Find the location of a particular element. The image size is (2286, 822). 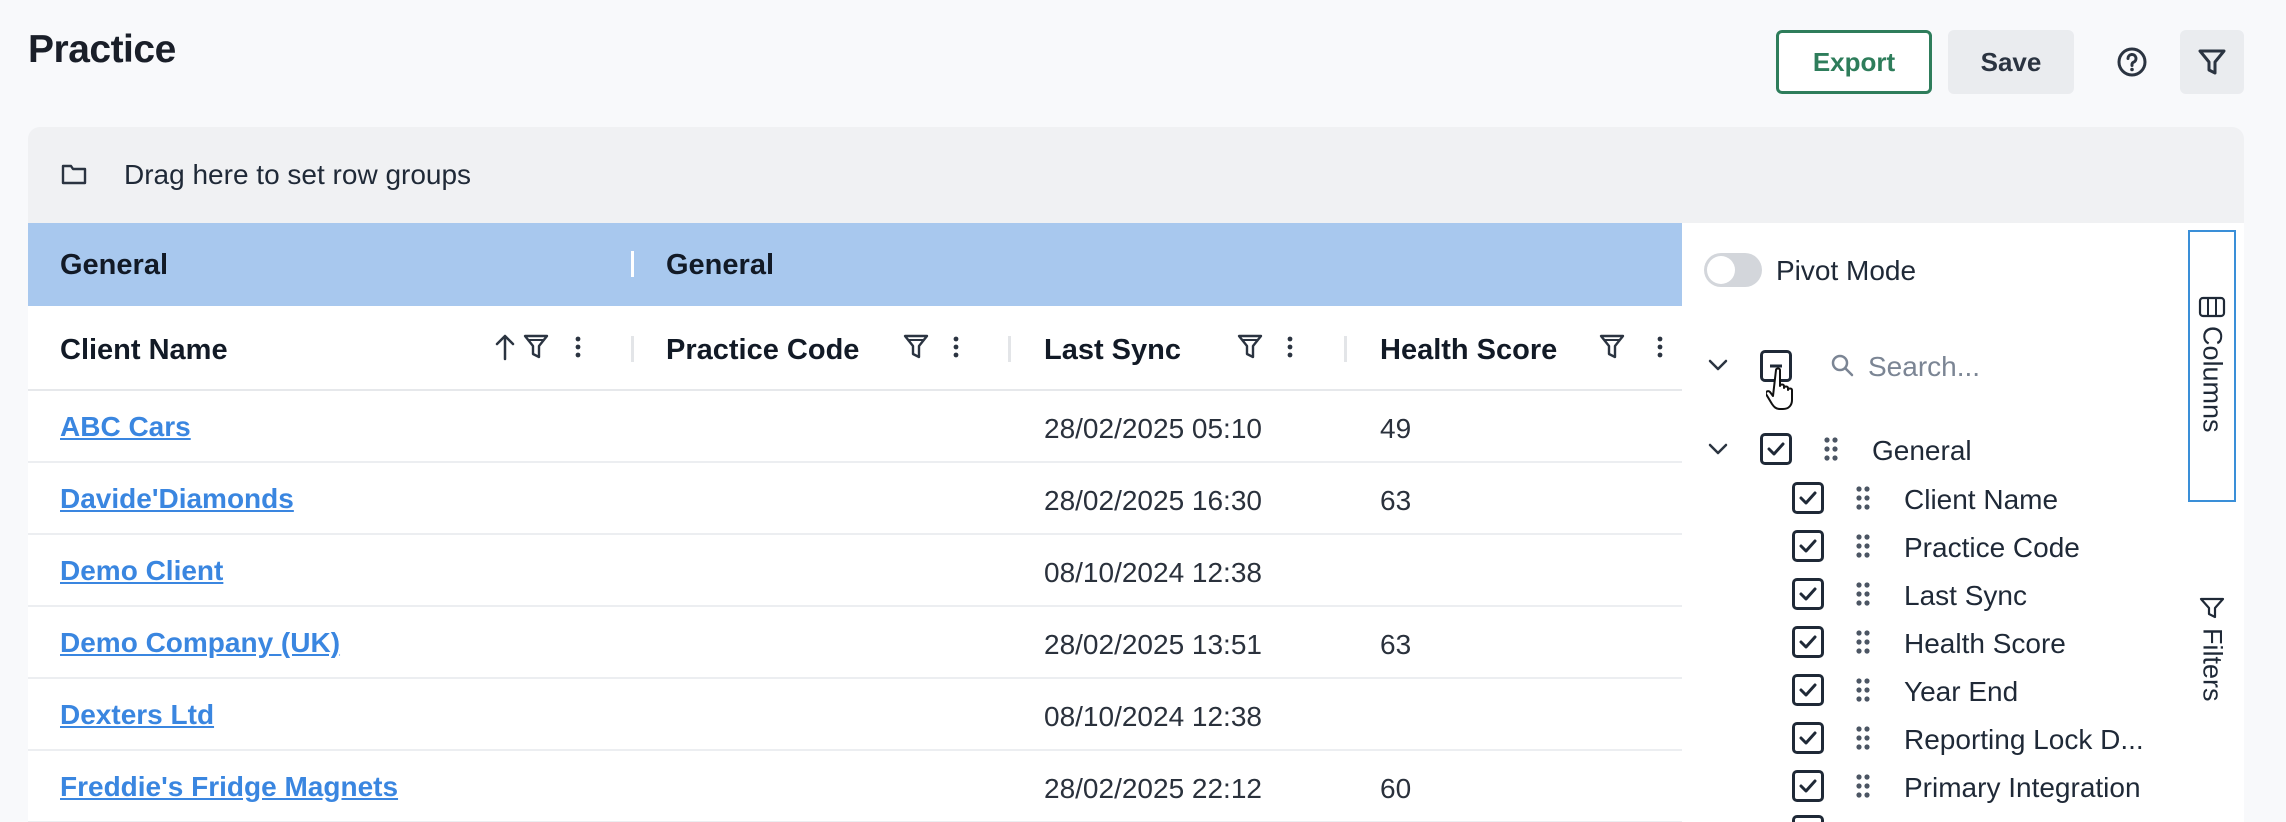

toggle-knob is located at coordinates (1721, 270).